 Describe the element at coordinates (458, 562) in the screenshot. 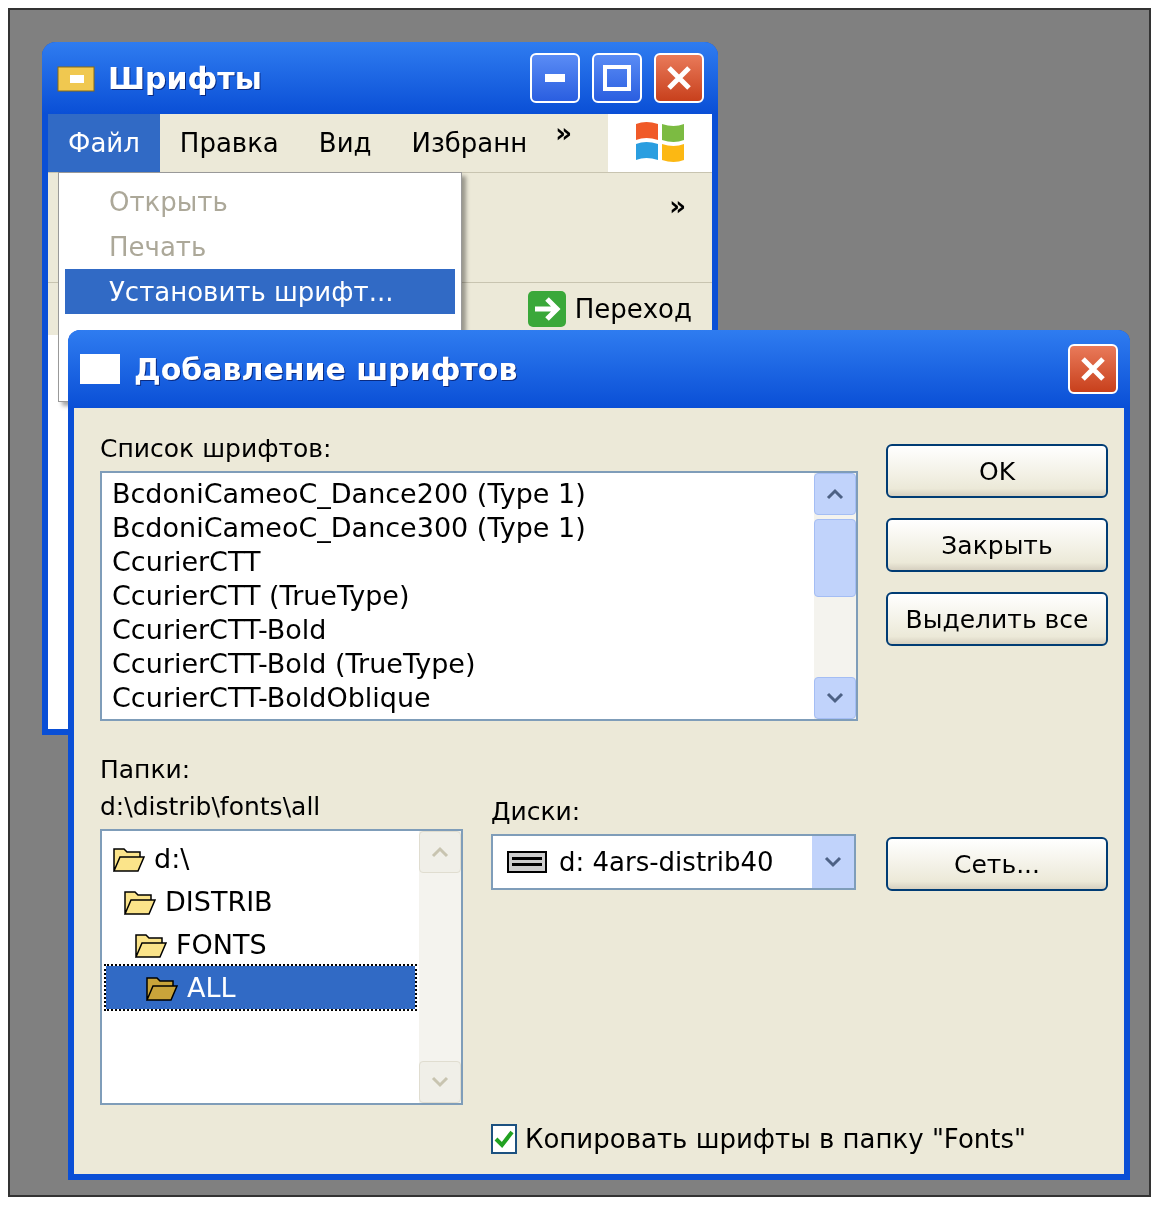

I see `font-item: CcurierCTT` at that location.